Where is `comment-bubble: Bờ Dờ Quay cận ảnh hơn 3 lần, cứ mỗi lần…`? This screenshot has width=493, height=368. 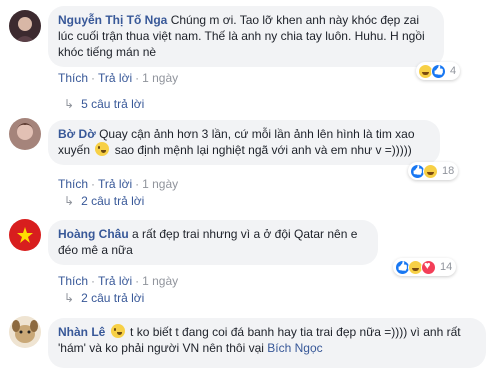 comment-bubble: Bờ Dờ Quay cận ảnh hơn 3 lần, cứ mỗi lần… is located at coordinates (244, 142).